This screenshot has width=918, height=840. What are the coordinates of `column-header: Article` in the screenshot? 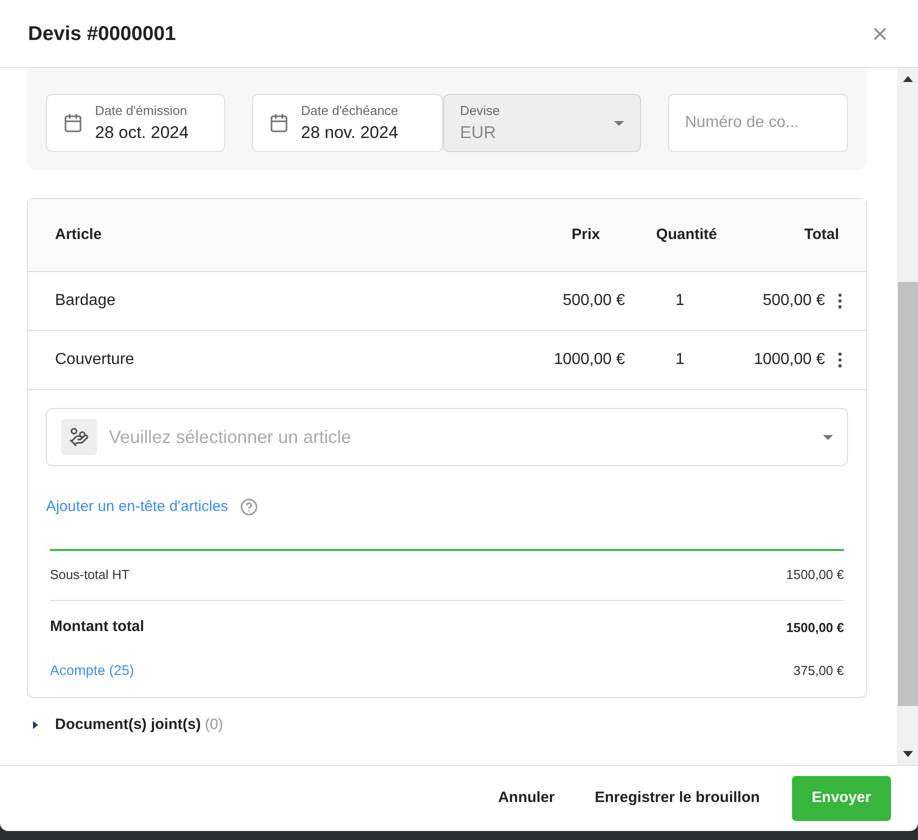 It's located at (79, 234).